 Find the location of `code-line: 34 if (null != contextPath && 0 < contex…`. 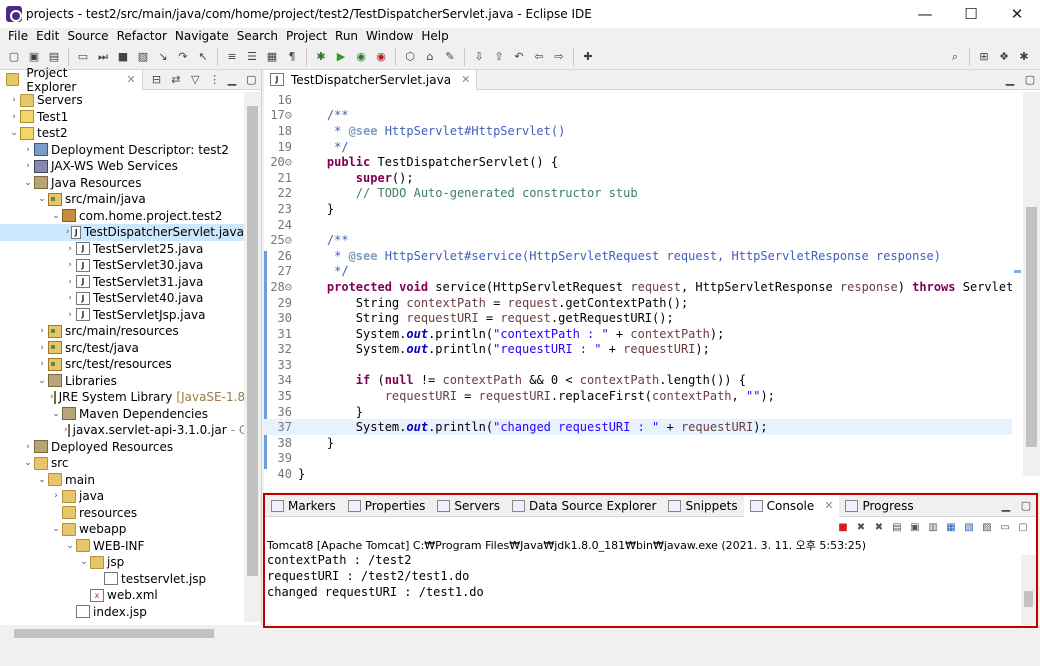

code-line: 34 if (null != contextPath && 0 < contex… is located at coordinates (638, 381).